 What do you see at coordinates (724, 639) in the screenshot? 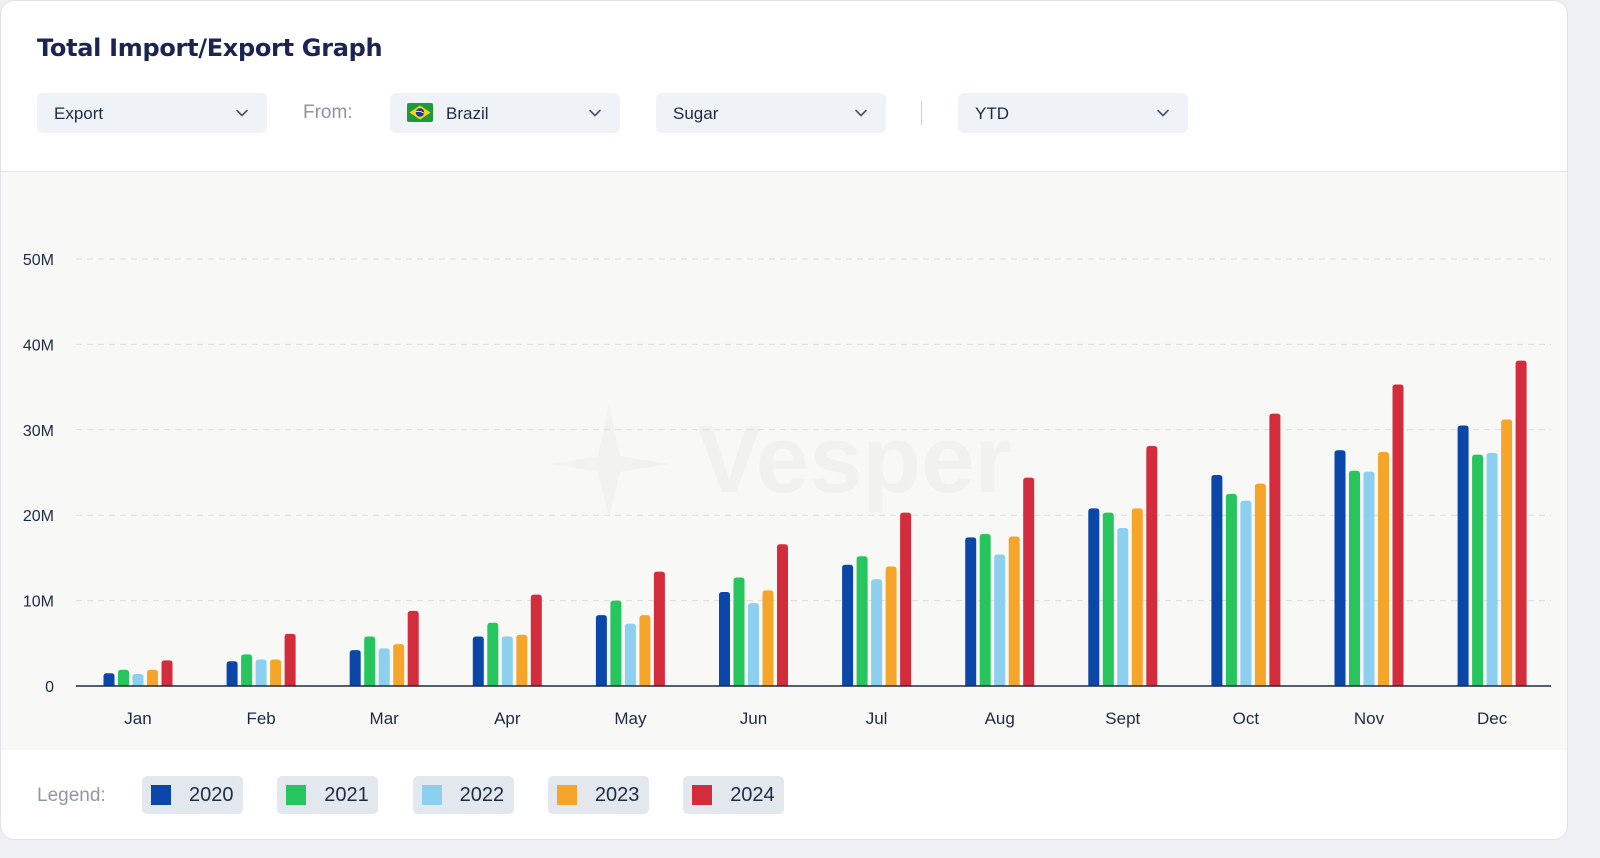
I see `bar-2020-jun` at bounding box center [724, 639].